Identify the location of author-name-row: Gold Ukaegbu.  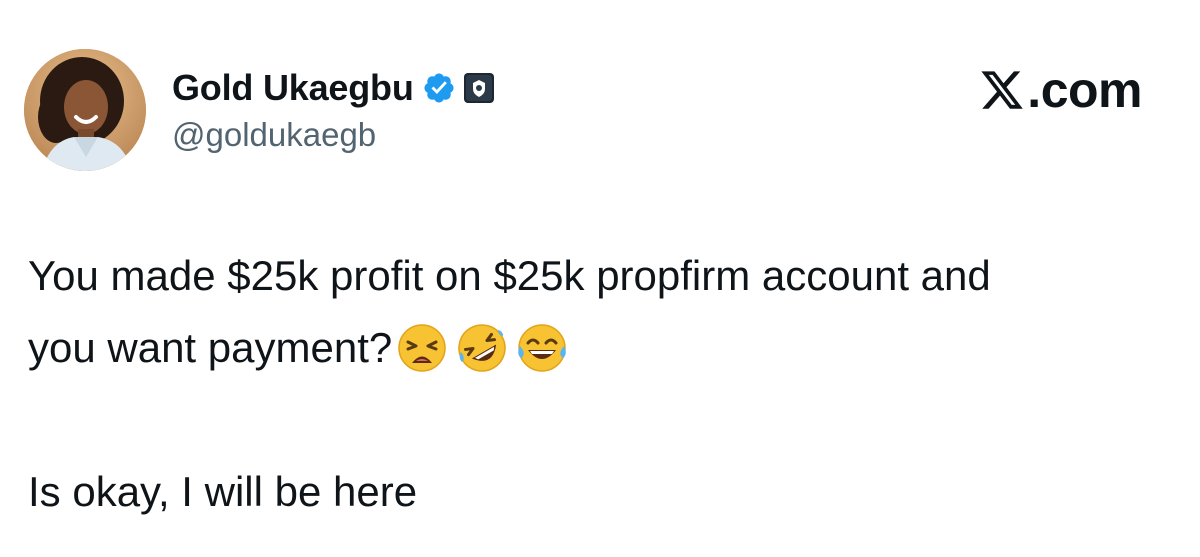
(333, 88).